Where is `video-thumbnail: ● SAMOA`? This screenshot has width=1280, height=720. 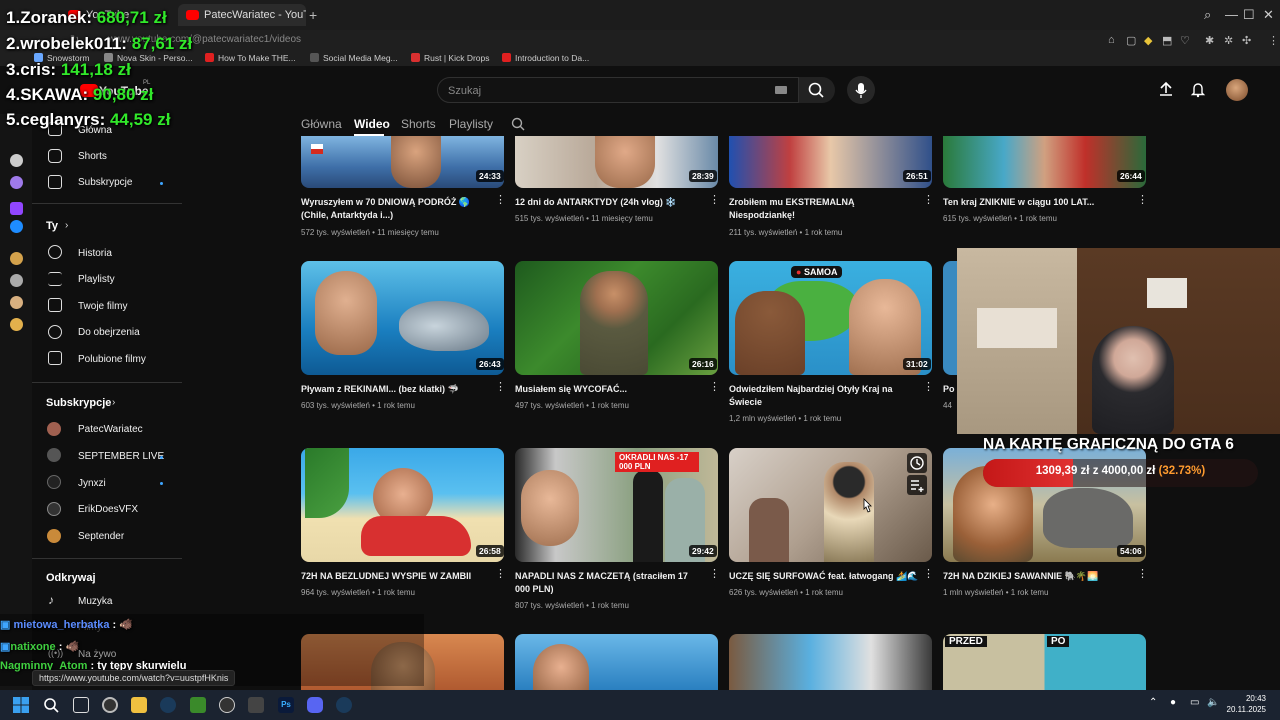
video-thumbnail: ● SAMOA is located at coordinates (830, 318).